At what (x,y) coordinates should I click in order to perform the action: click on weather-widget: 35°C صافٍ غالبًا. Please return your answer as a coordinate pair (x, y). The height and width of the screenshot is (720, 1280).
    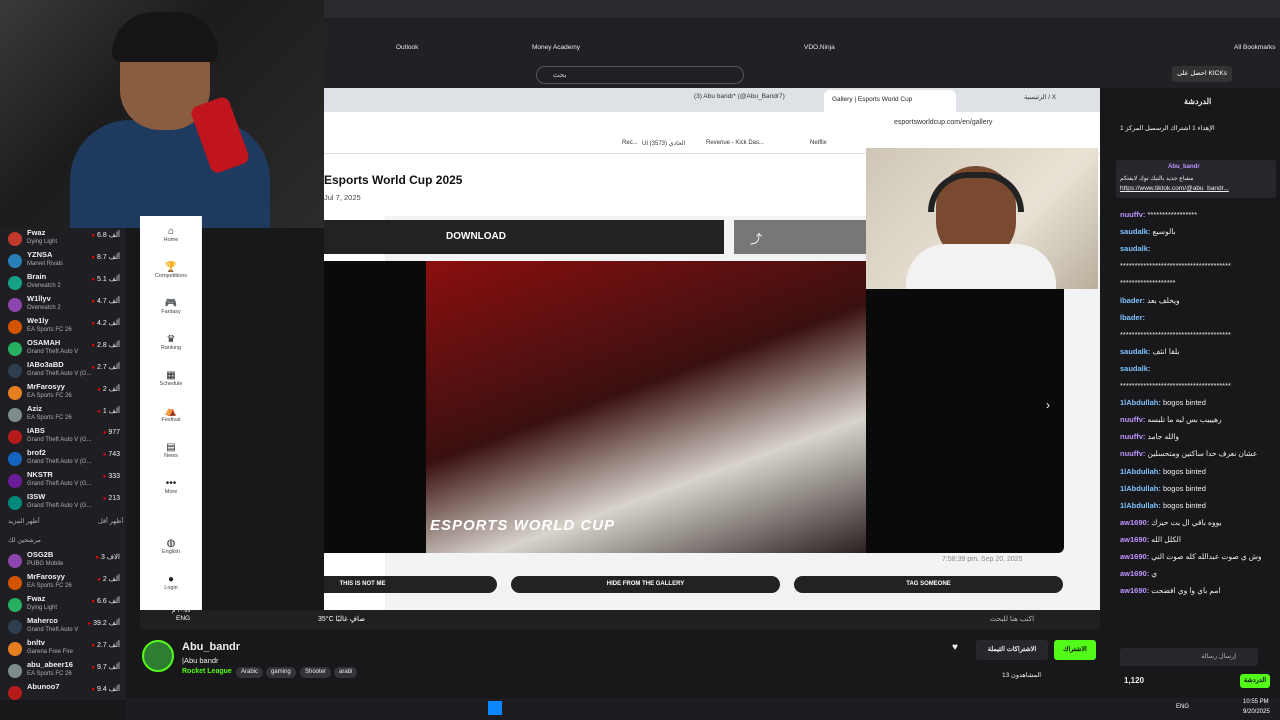
    Looking at the image, I should click on (341, 619).